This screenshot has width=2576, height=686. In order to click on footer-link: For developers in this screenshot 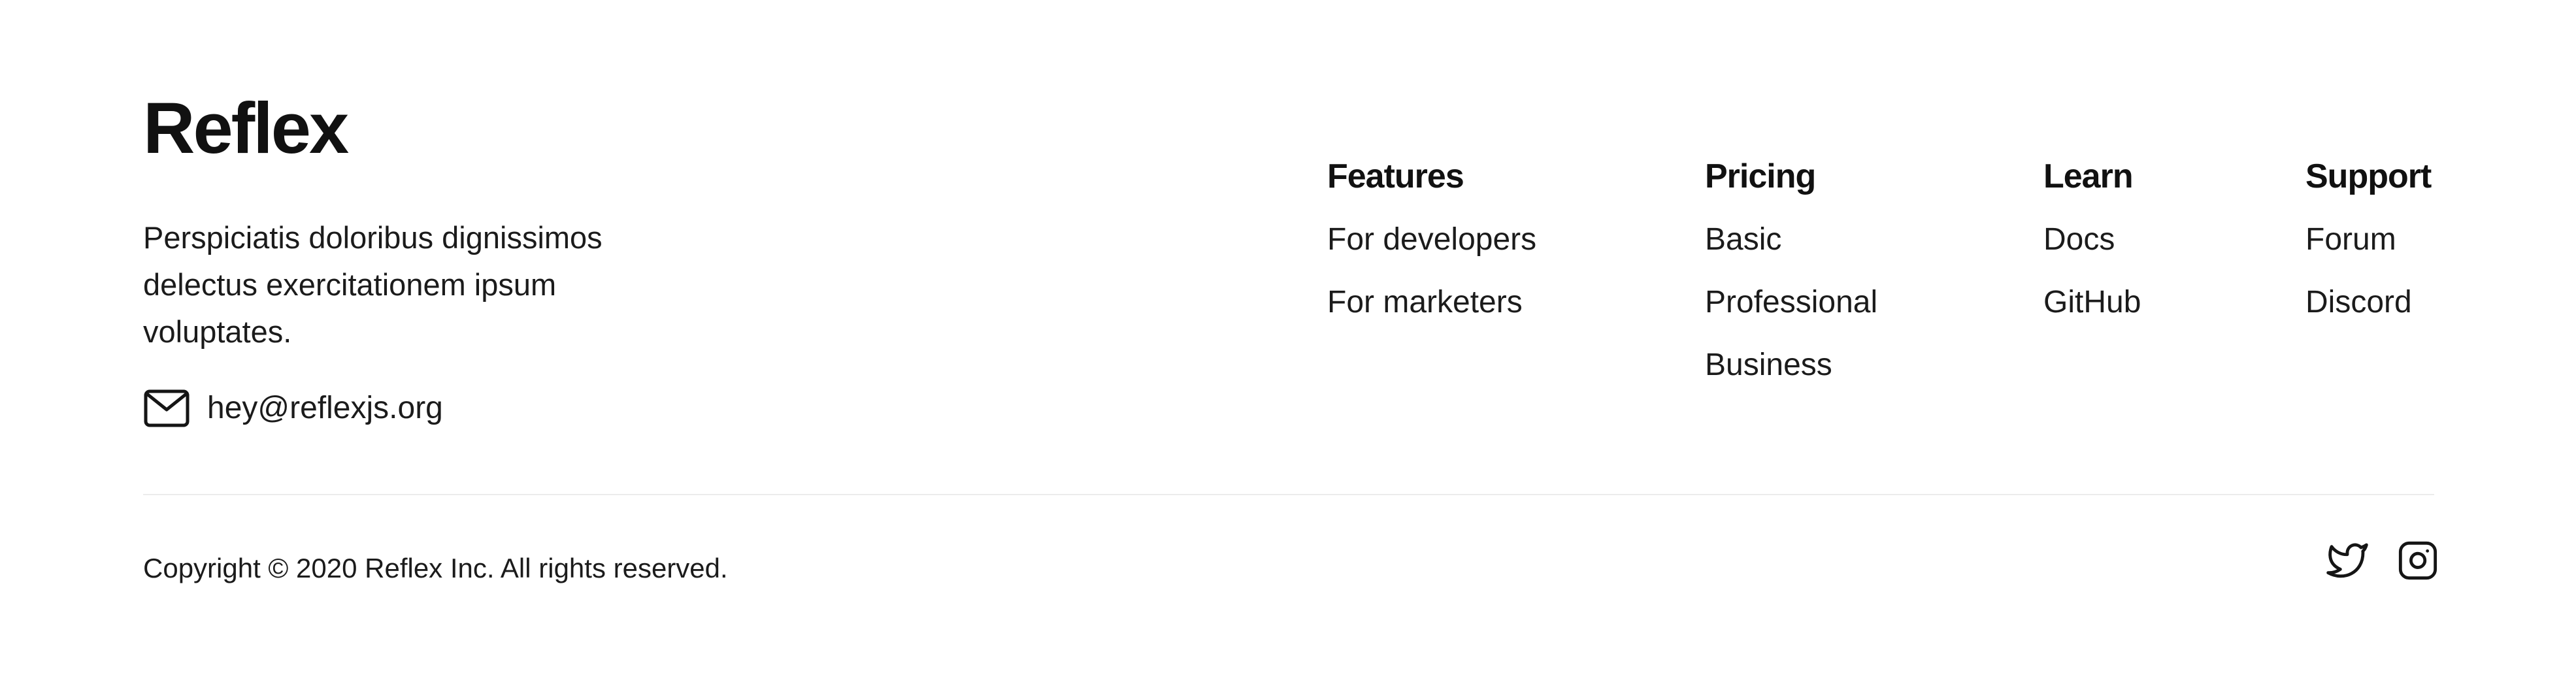, I will do `click(1431, 240)`.